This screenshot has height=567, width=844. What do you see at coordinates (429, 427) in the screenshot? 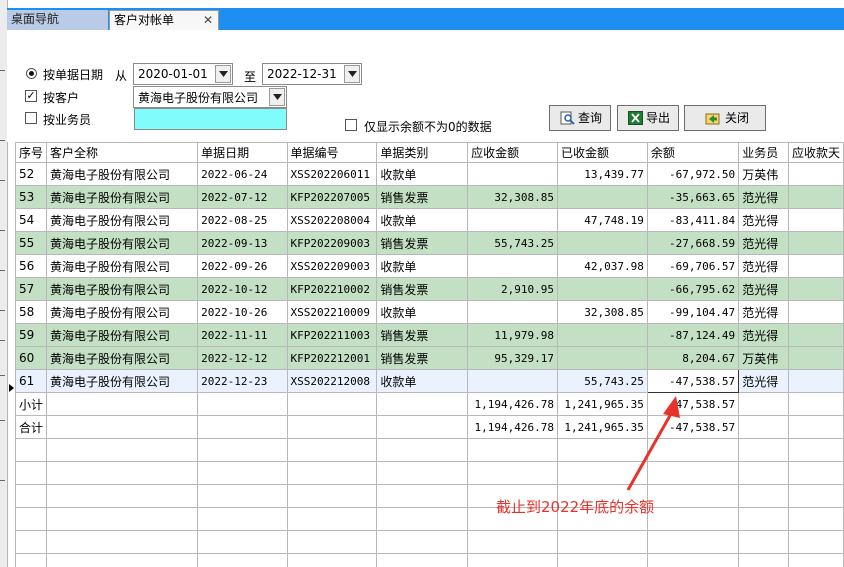
I see `total-row: 合计 1,194,426.78 1,241,965.35 -47,538.57` at bounding box center [429, 427].